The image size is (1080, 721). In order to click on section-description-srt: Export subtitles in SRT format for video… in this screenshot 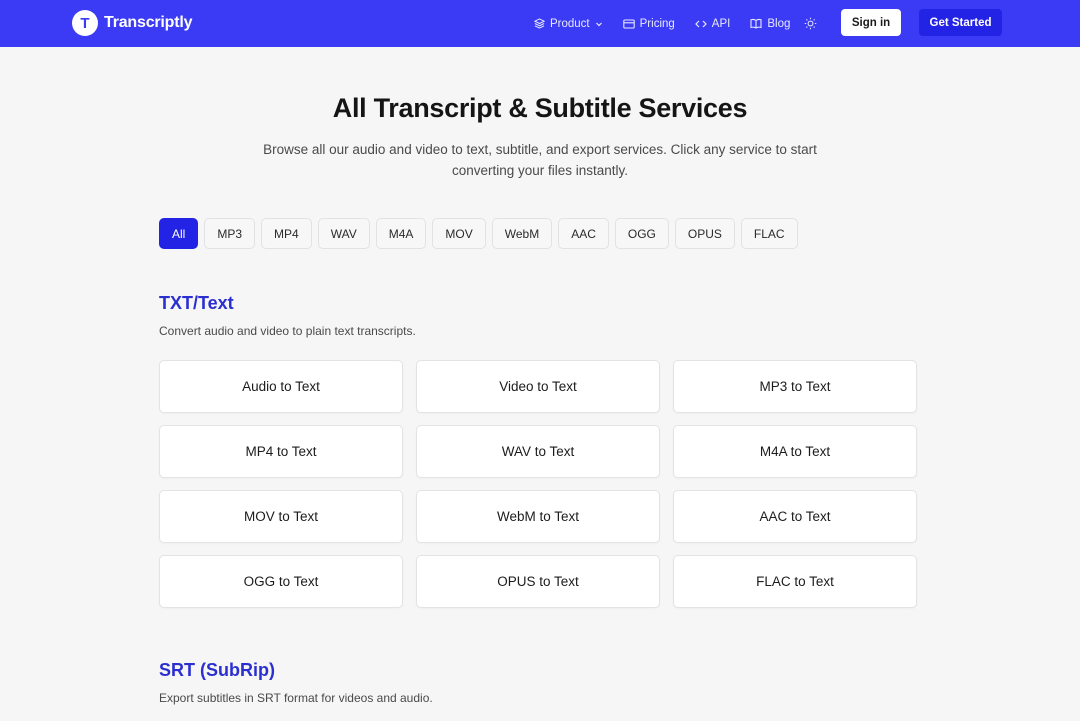, I will do `click(296, 698)`.